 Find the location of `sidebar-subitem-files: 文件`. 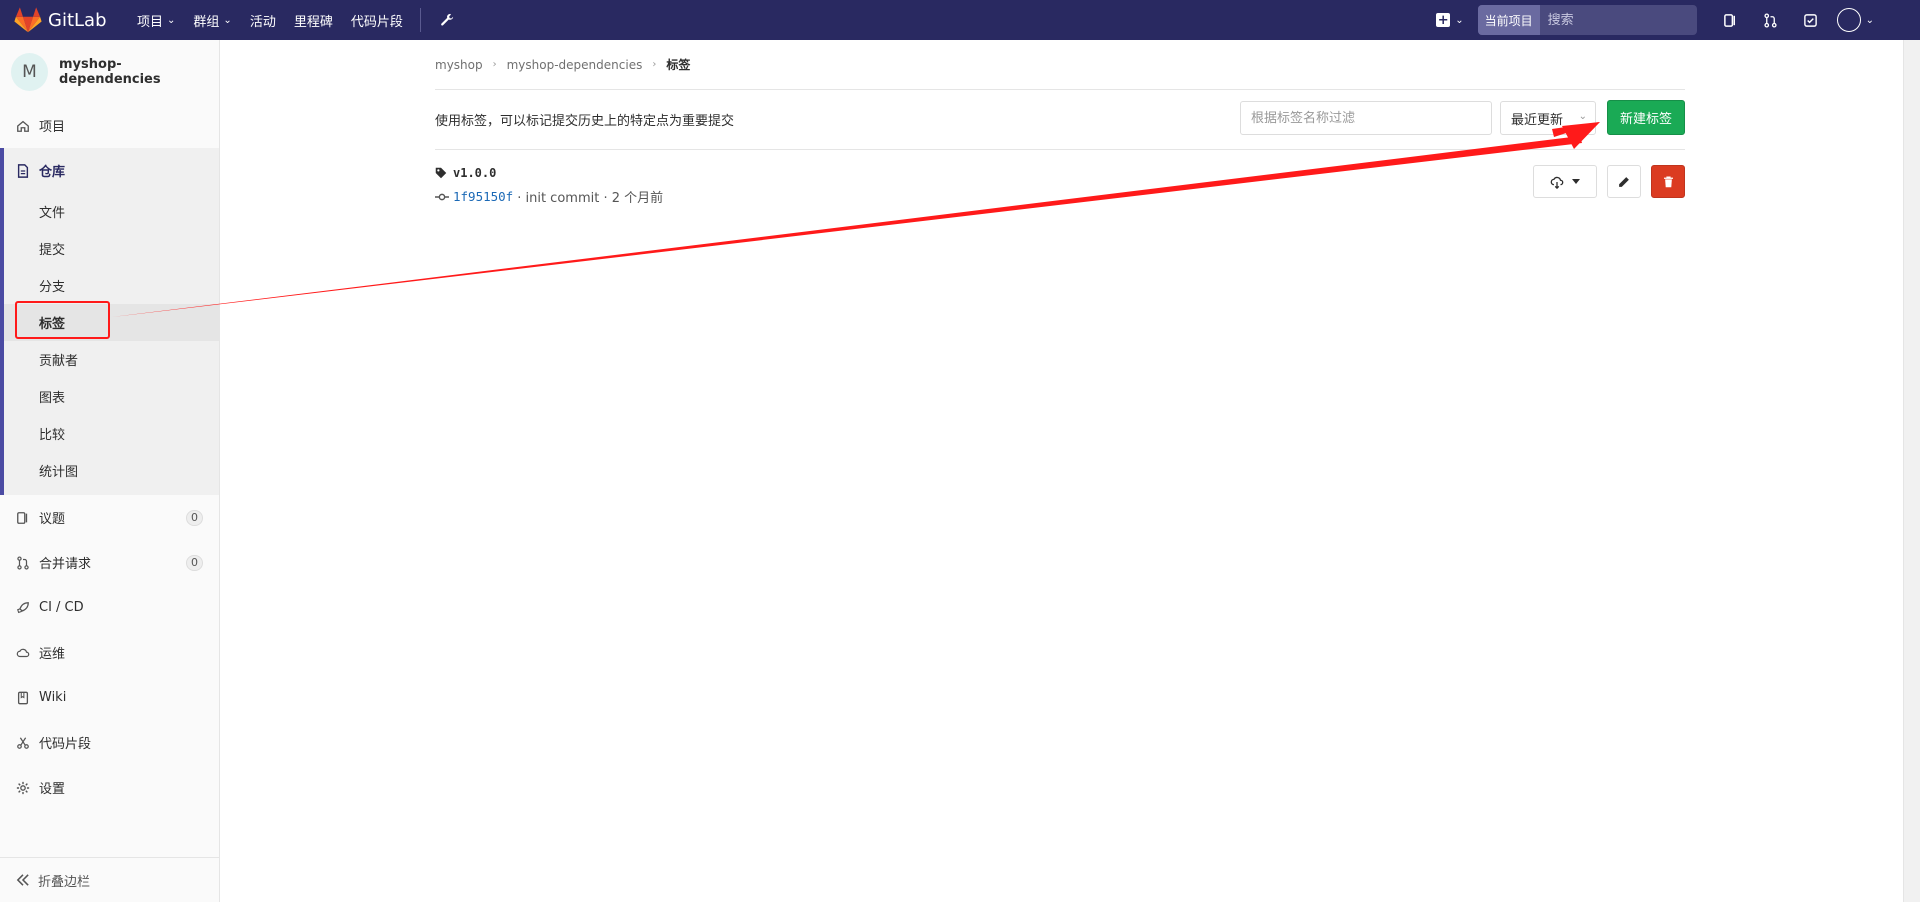

sidebar-subitem-files: 文件 is located at coordinates (111, 211).